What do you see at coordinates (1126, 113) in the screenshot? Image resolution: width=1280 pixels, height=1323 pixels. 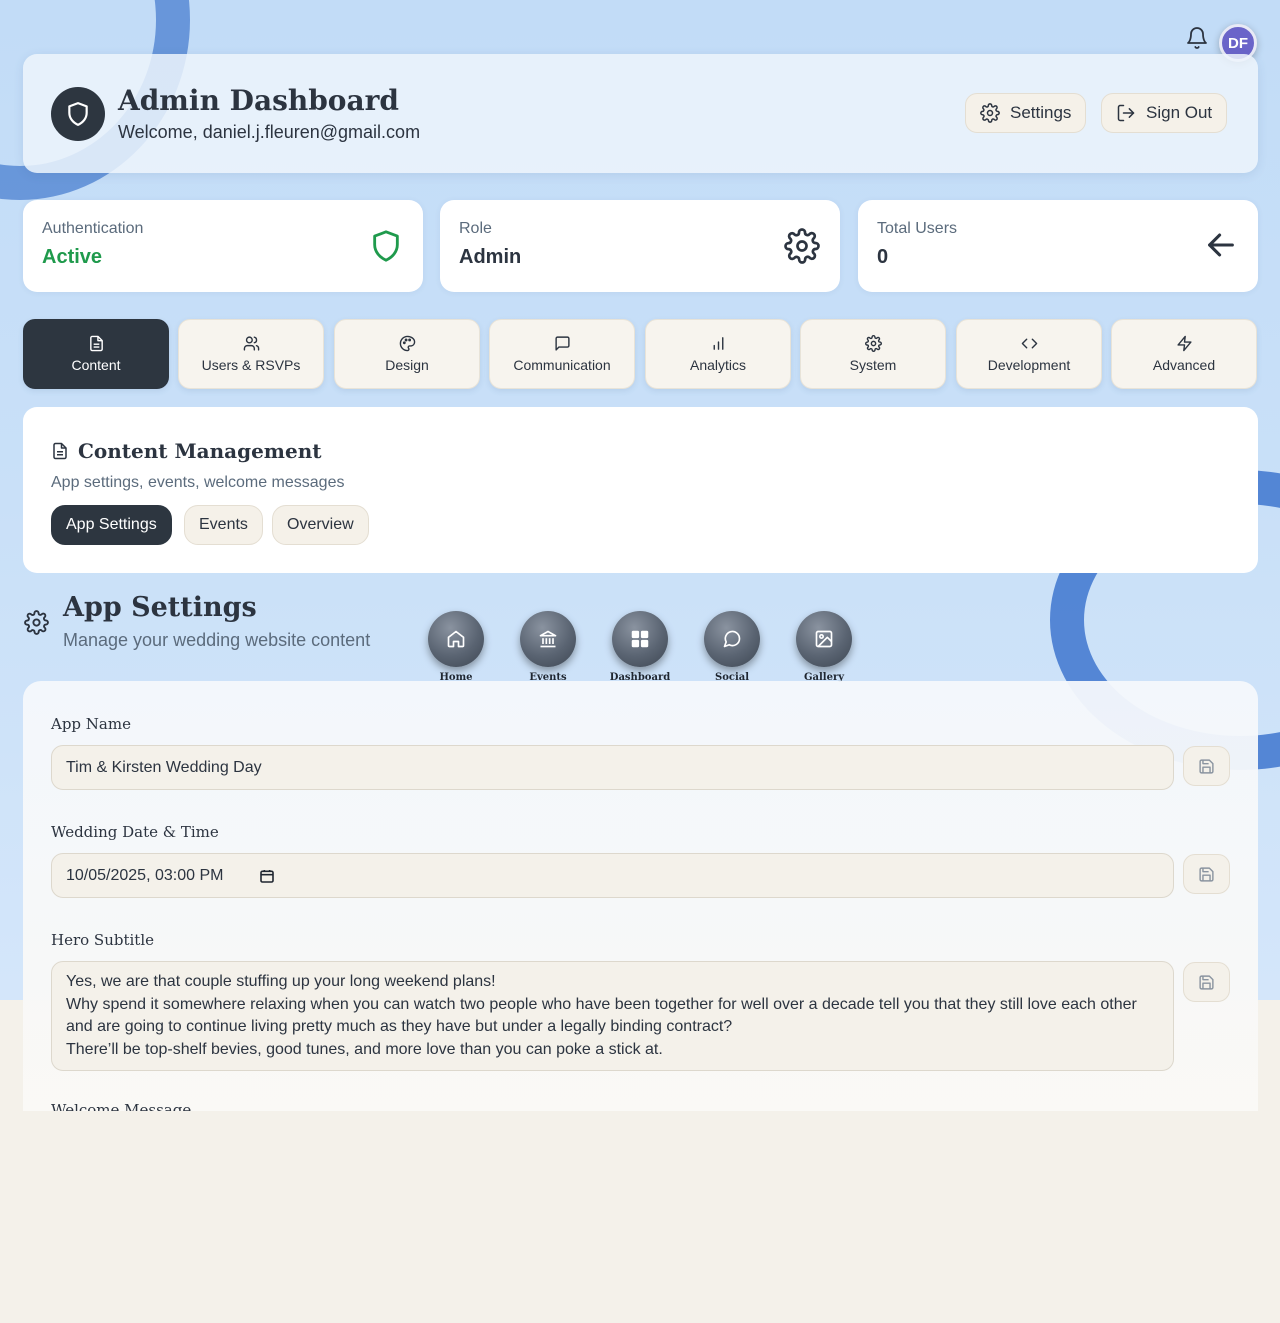 I see `sign-out-icon` at bounding box center [1126, 113].